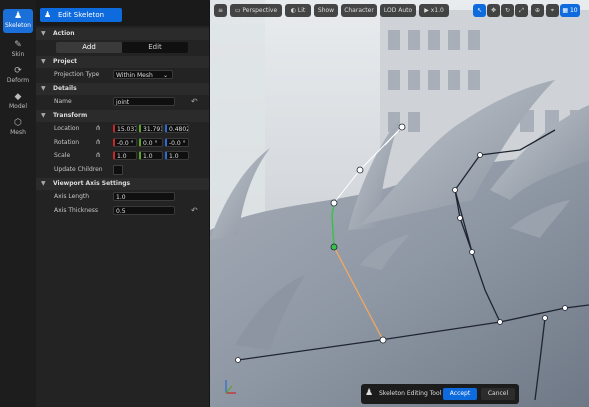 The height and width of the screenshot is (407, 589). I want to click on location-label: Location, so click(67, 128).